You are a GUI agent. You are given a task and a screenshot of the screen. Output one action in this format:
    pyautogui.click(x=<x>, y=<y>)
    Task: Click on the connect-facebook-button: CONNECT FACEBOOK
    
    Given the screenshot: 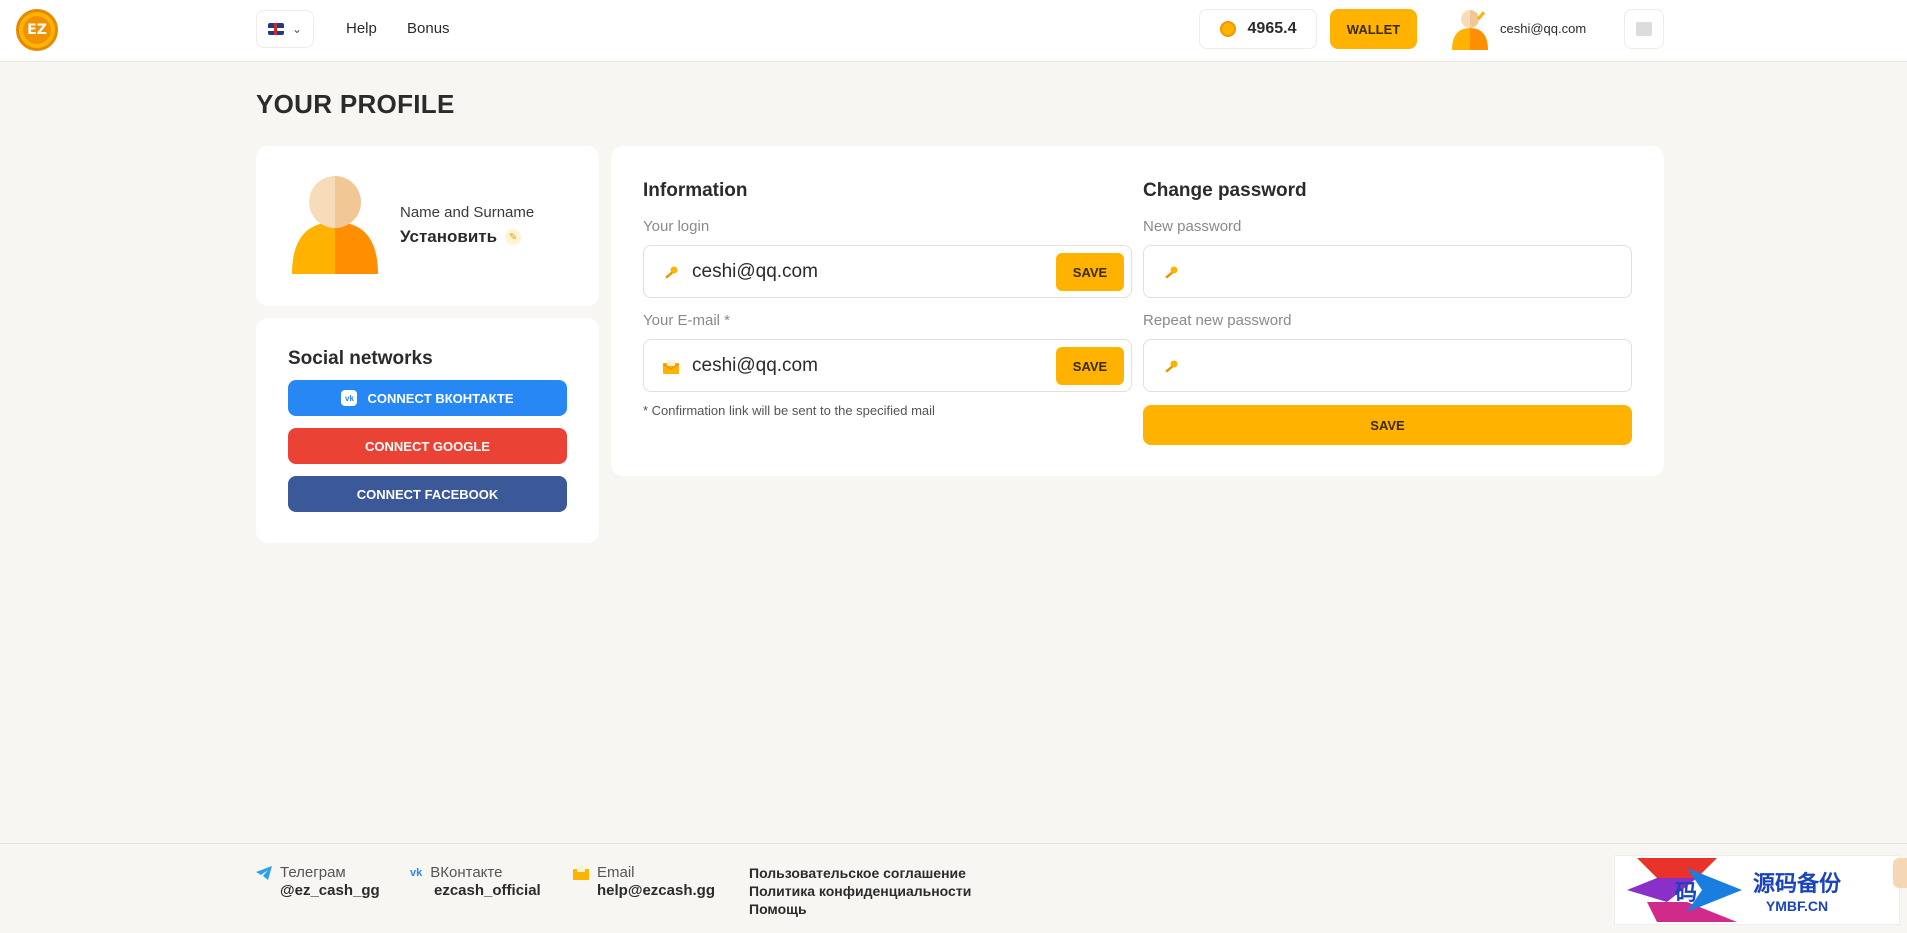 What is the action you would take?
    pyautogui.click(x=427, y=494)
    